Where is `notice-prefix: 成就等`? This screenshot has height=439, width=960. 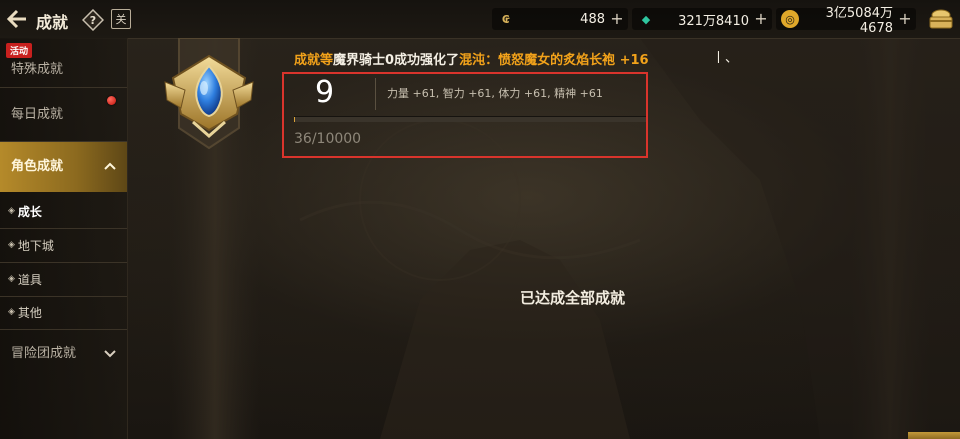
notice-prefix: 成就等 is located at coordinates (314, 60).